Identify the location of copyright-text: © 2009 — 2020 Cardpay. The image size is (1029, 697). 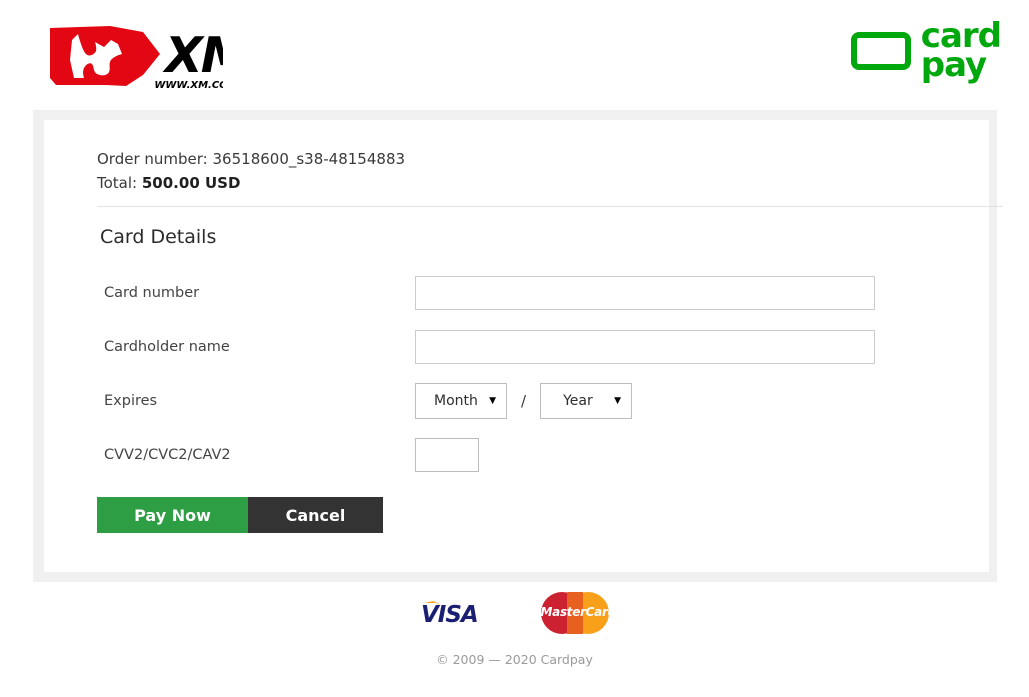
(514, 659).